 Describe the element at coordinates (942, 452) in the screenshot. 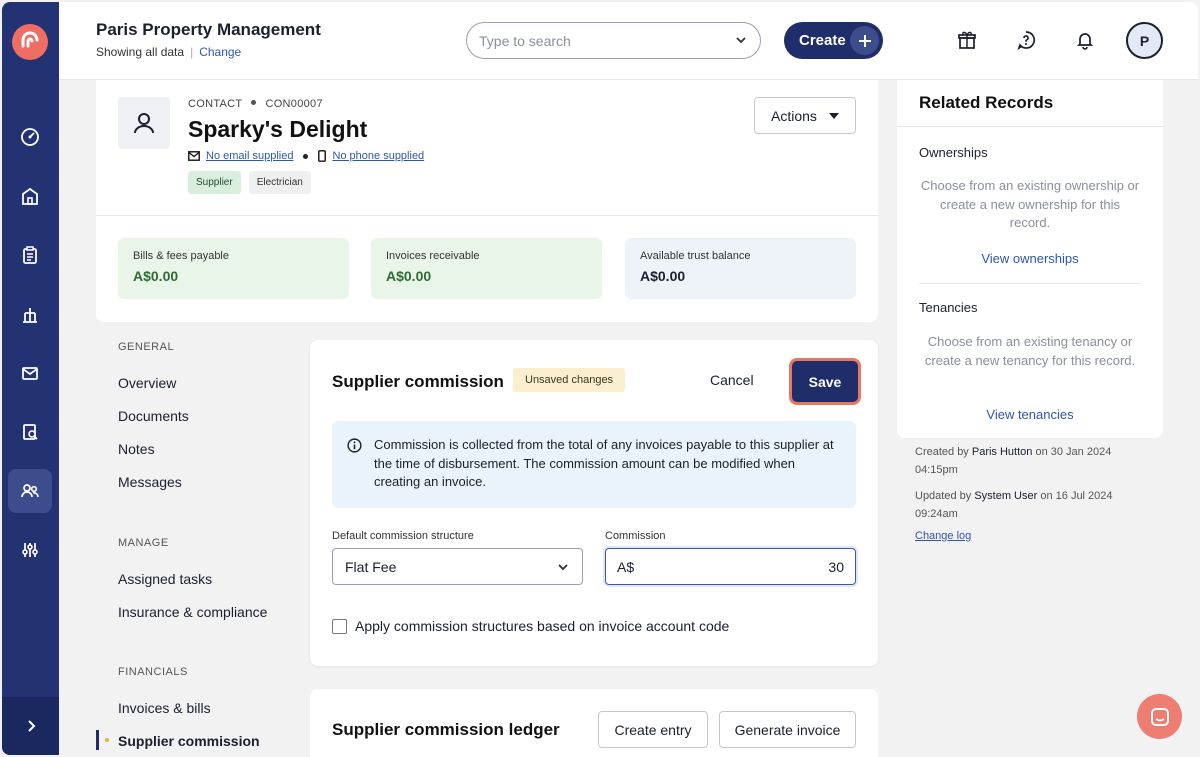

I see `created-prefix: Created by` at that location.